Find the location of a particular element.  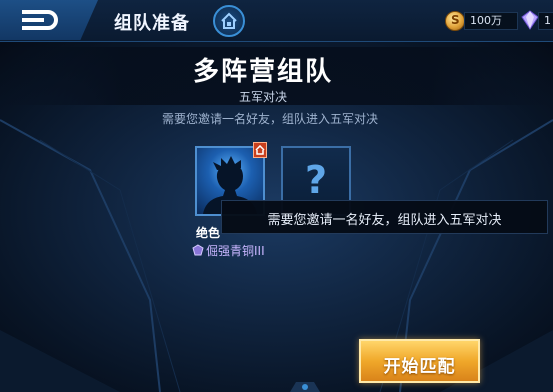

player-rank: 倔强青铜III is located at coordinates (235, 251).